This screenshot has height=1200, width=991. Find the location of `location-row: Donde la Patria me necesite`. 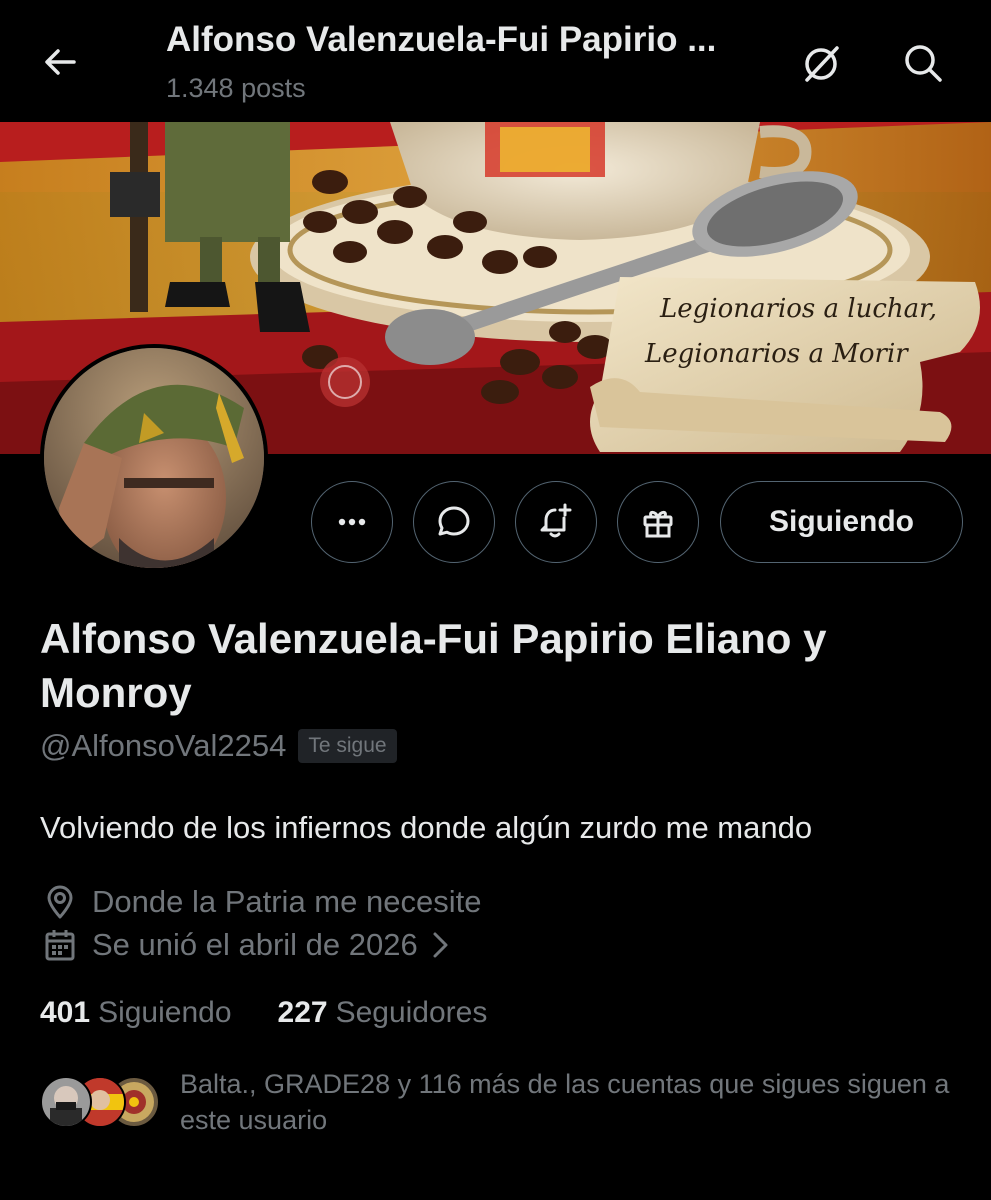

location-row: Donde la Patria me necesite is located at coordinates (260, 902).